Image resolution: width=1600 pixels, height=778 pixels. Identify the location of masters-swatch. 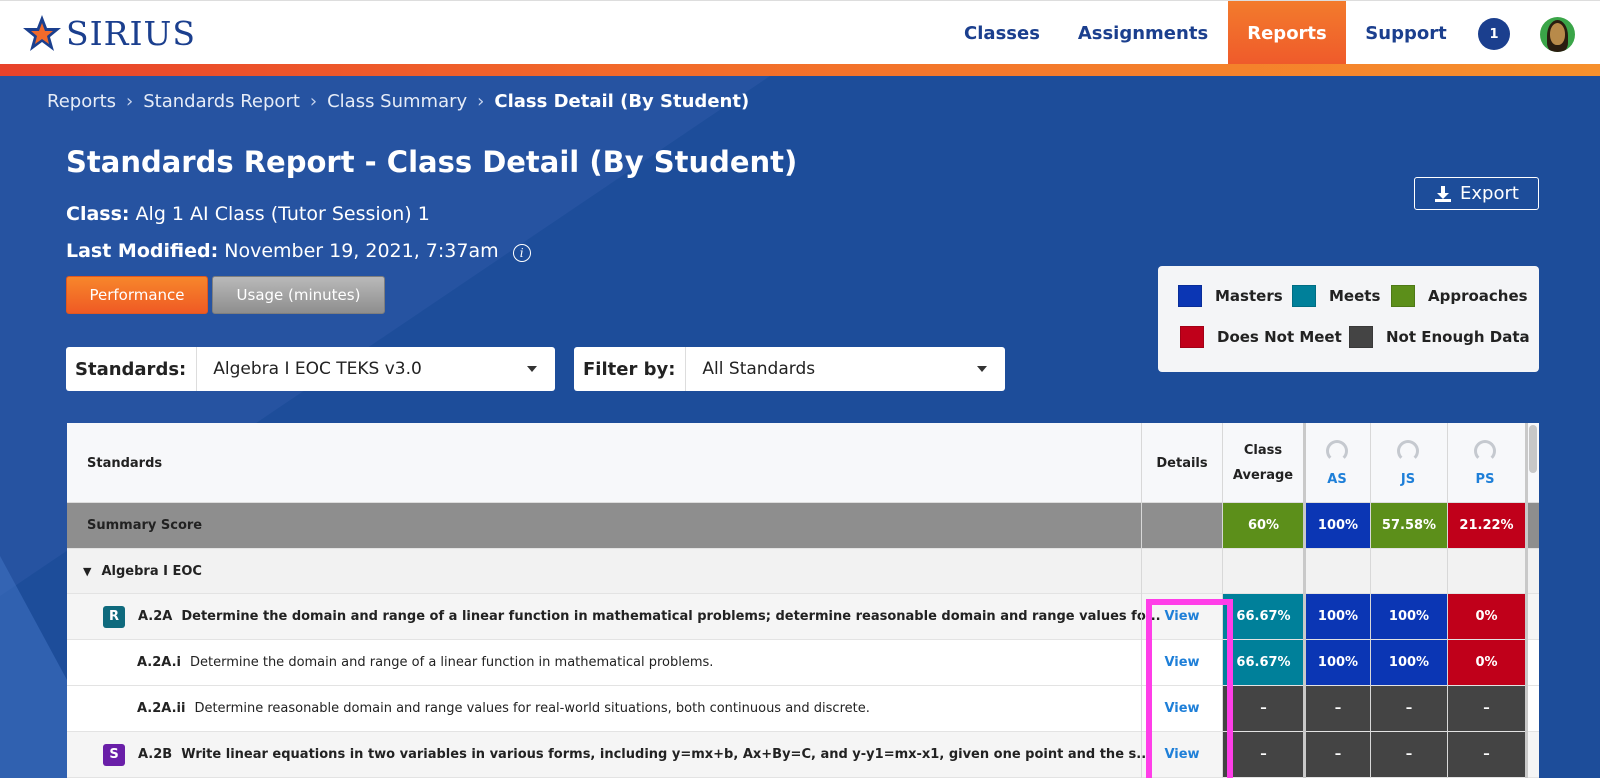
(1190, 296).